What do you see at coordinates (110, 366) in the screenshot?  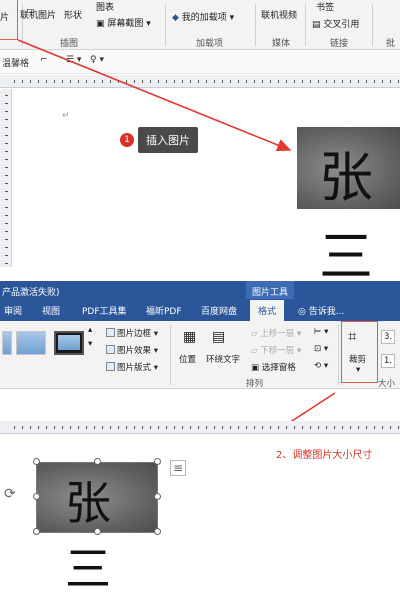 I see `layout-icon` at bounding box center [110, 366].